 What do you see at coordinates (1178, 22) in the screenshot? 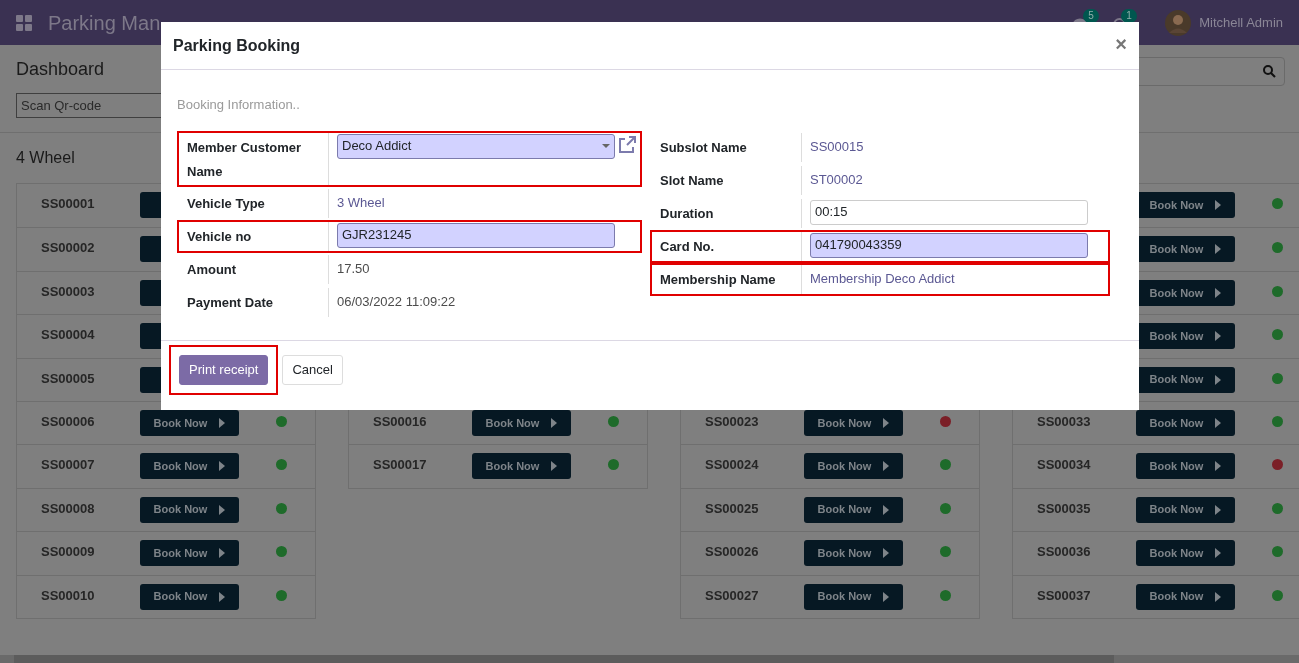
I see `user-avatar` at bounding box center [1178, 22].